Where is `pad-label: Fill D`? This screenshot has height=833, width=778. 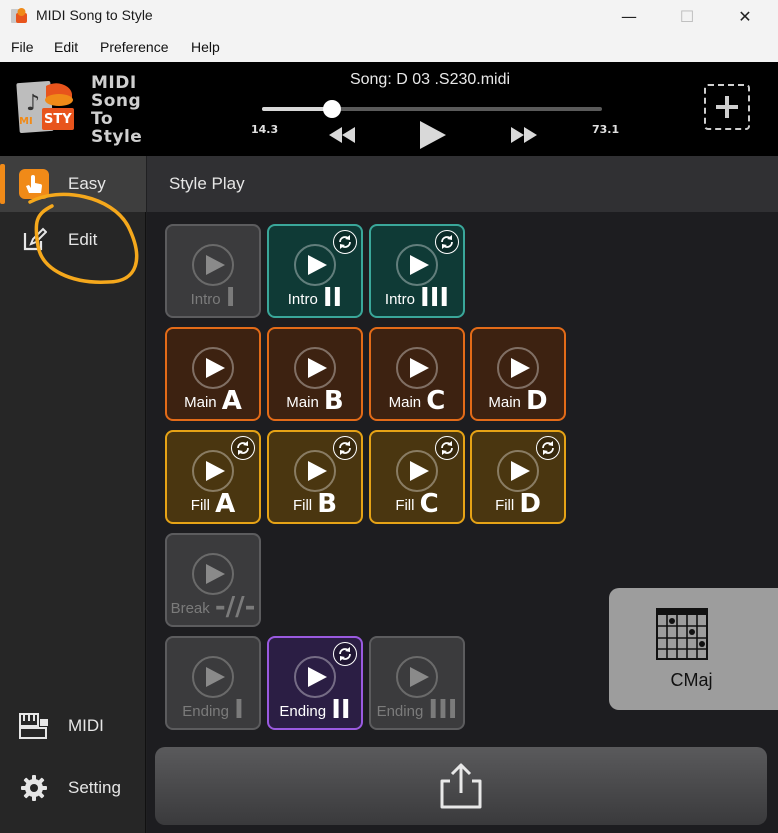
pad-label: Fill D is located at coordinates (518, 504).